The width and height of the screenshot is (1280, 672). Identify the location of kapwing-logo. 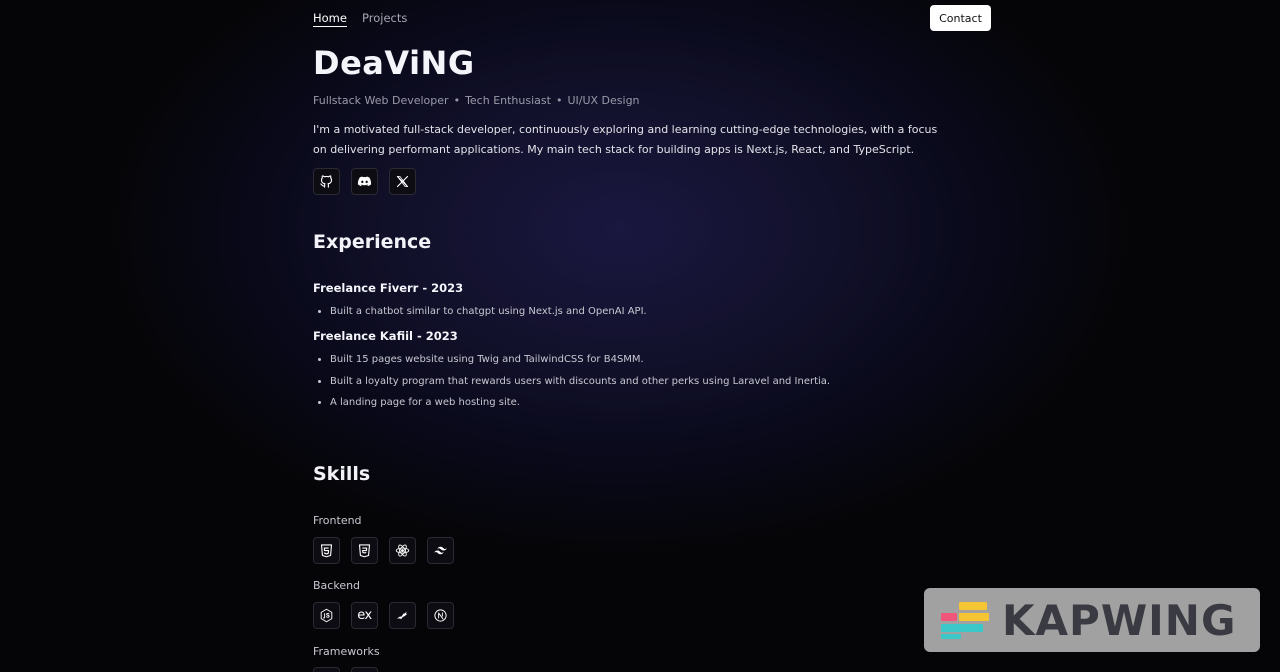
(964, 620).